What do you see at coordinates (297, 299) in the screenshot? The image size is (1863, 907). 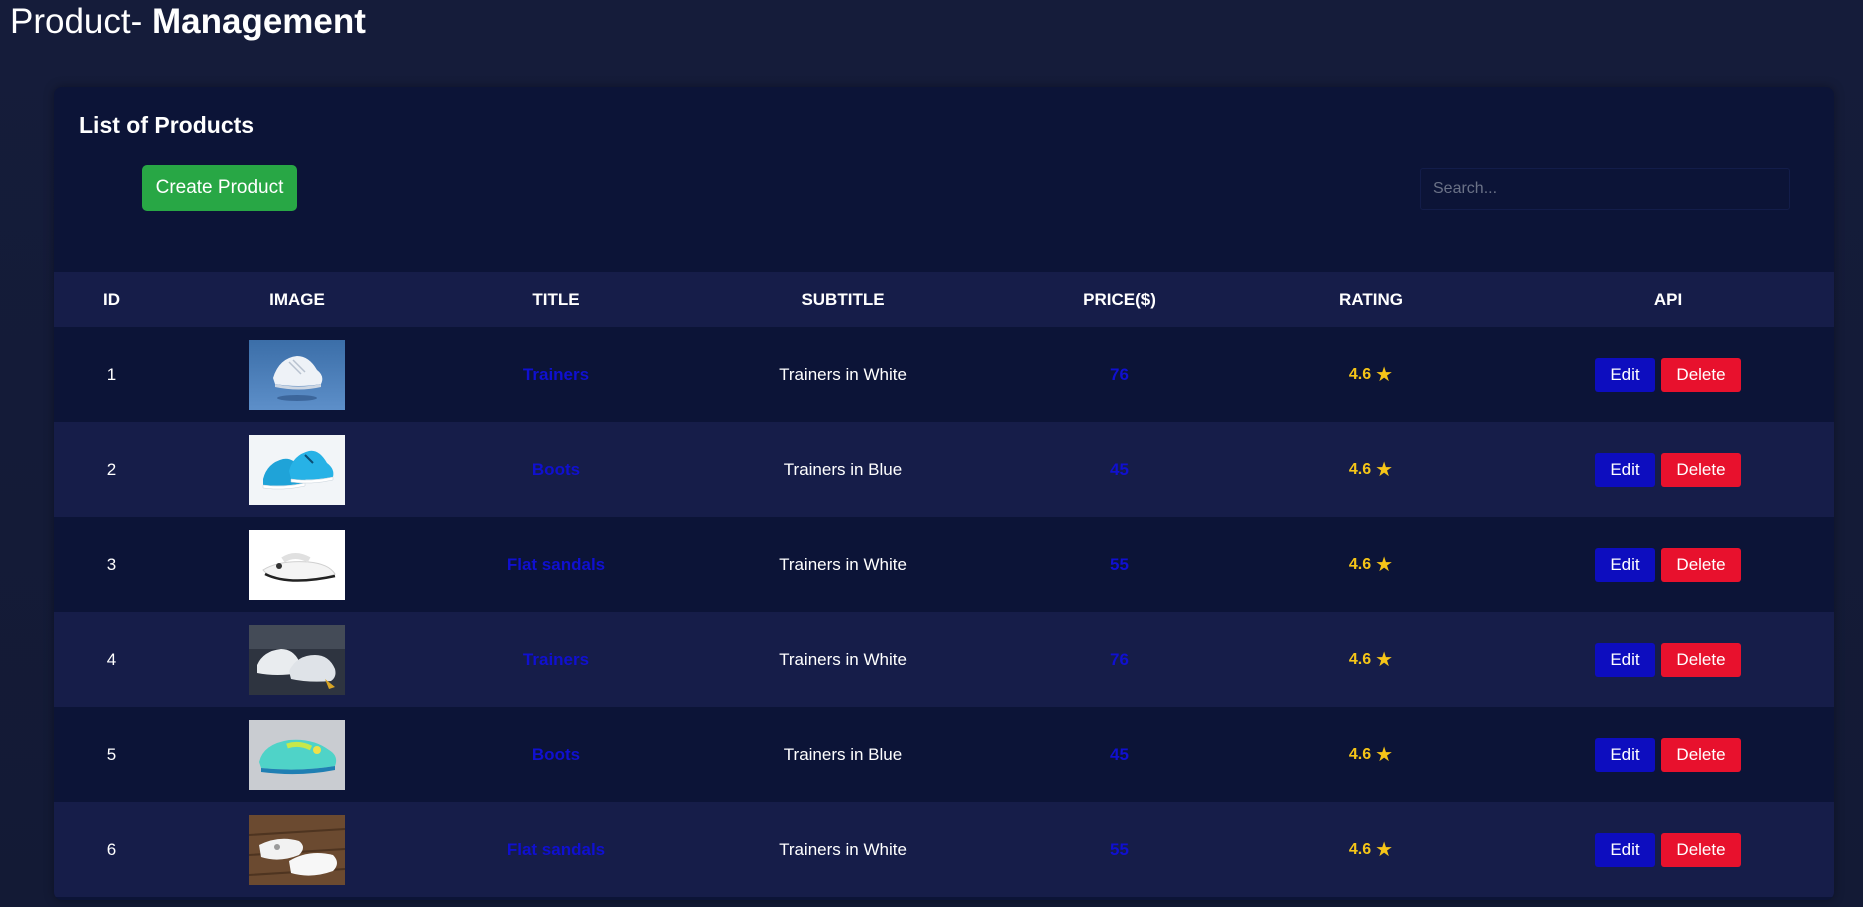 I see `column-header-image: IMAGE` at bounding box center [297, 299].